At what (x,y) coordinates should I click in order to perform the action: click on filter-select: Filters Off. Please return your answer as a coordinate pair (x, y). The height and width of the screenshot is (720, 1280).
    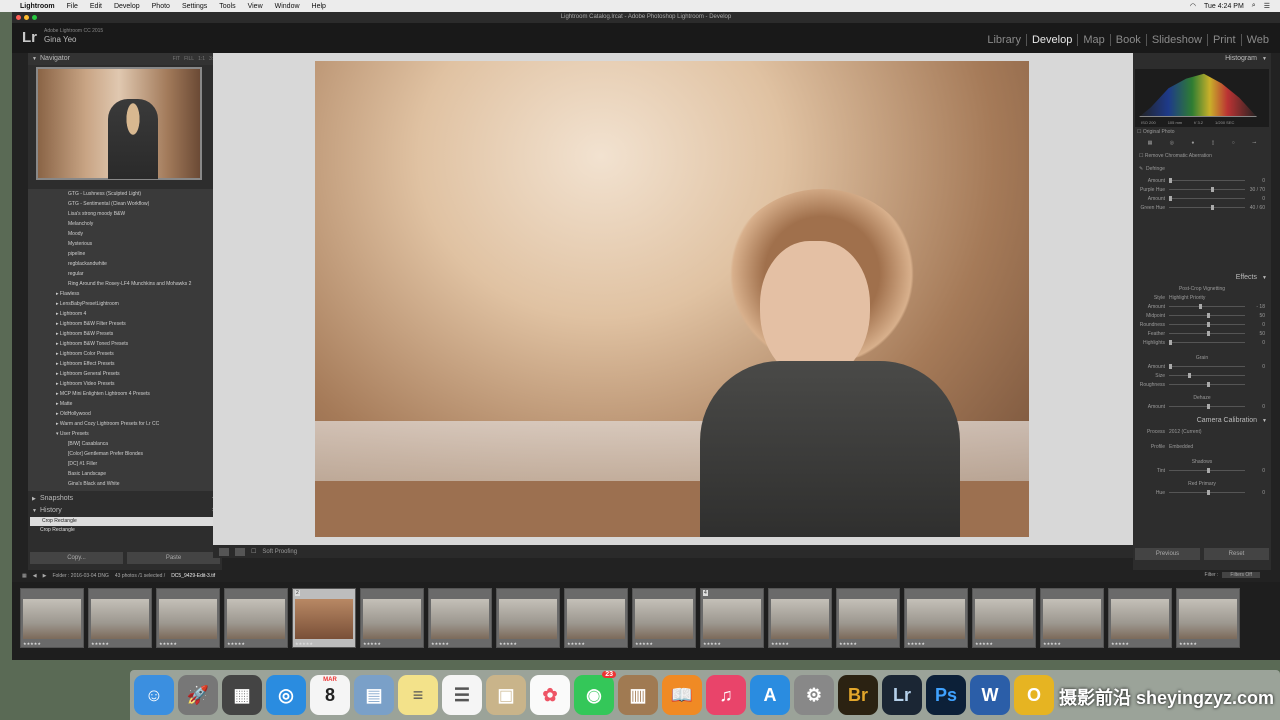
    Looking at the image, I should click on (1241, 575).